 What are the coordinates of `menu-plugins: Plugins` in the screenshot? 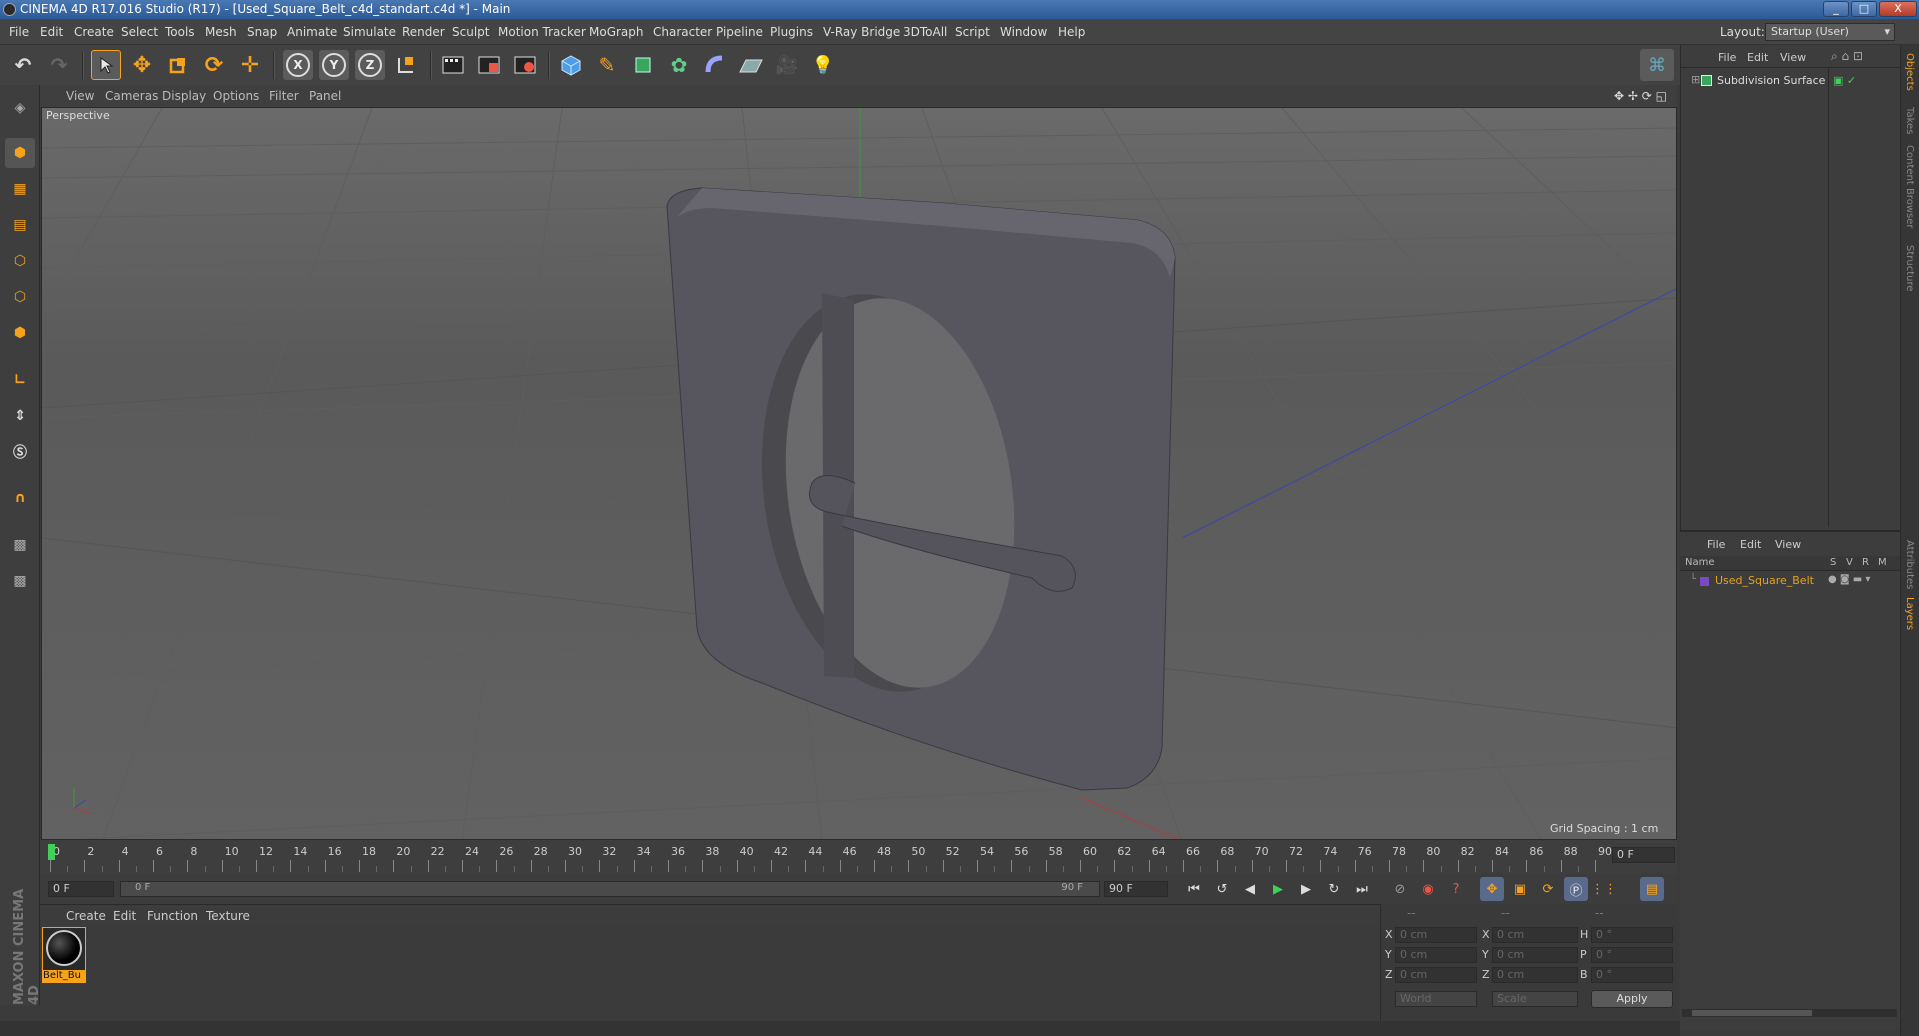 It's located at (791, 32).